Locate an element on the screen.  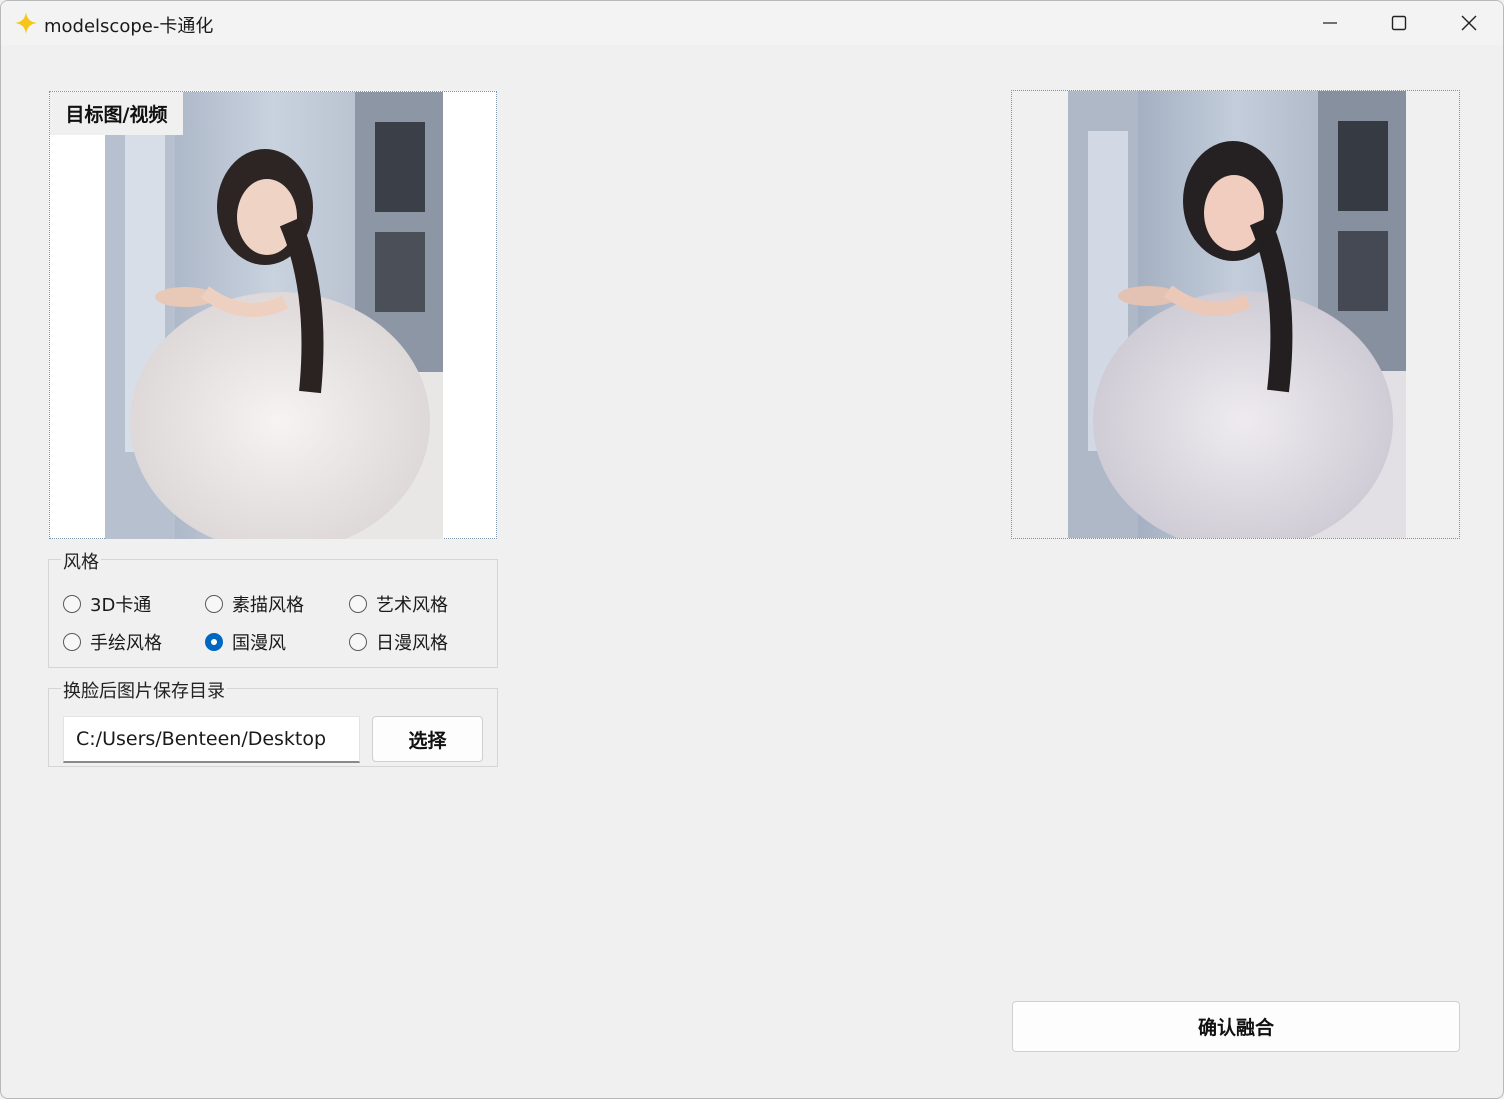
source-photo is located at coordinates (274, 315).